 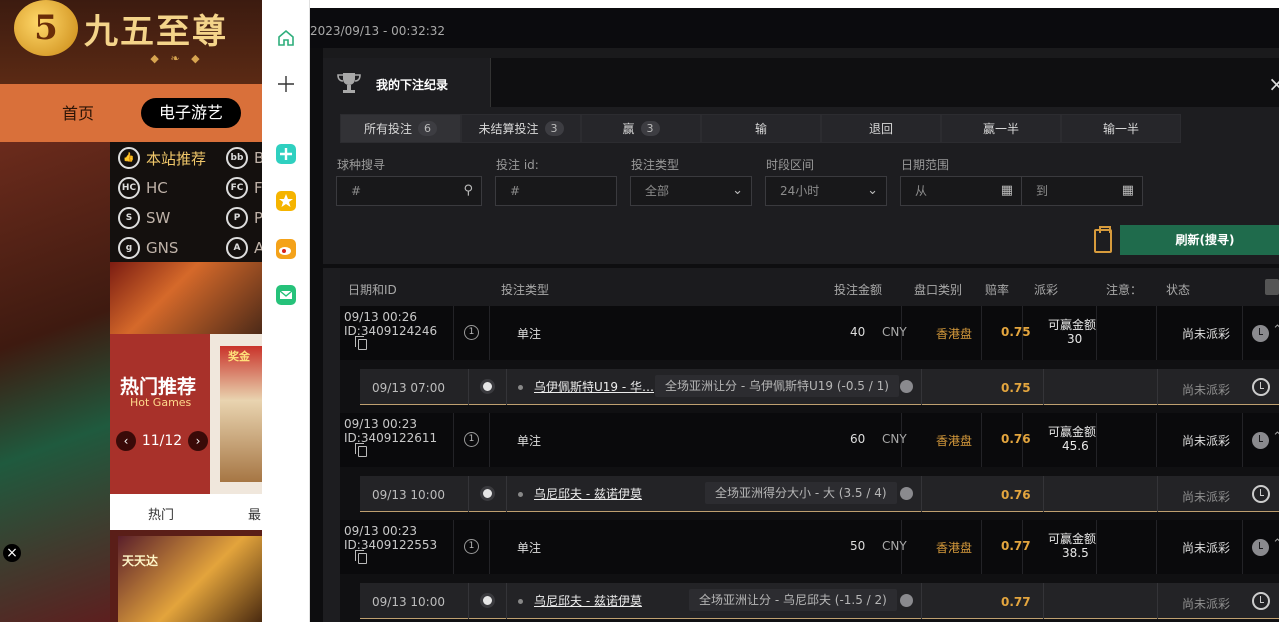 I want to click on bet-selection: 全场亚洲让分 - 乌伊佩斯特U19 (-0.5 / 1), so click(x=777, y=386).